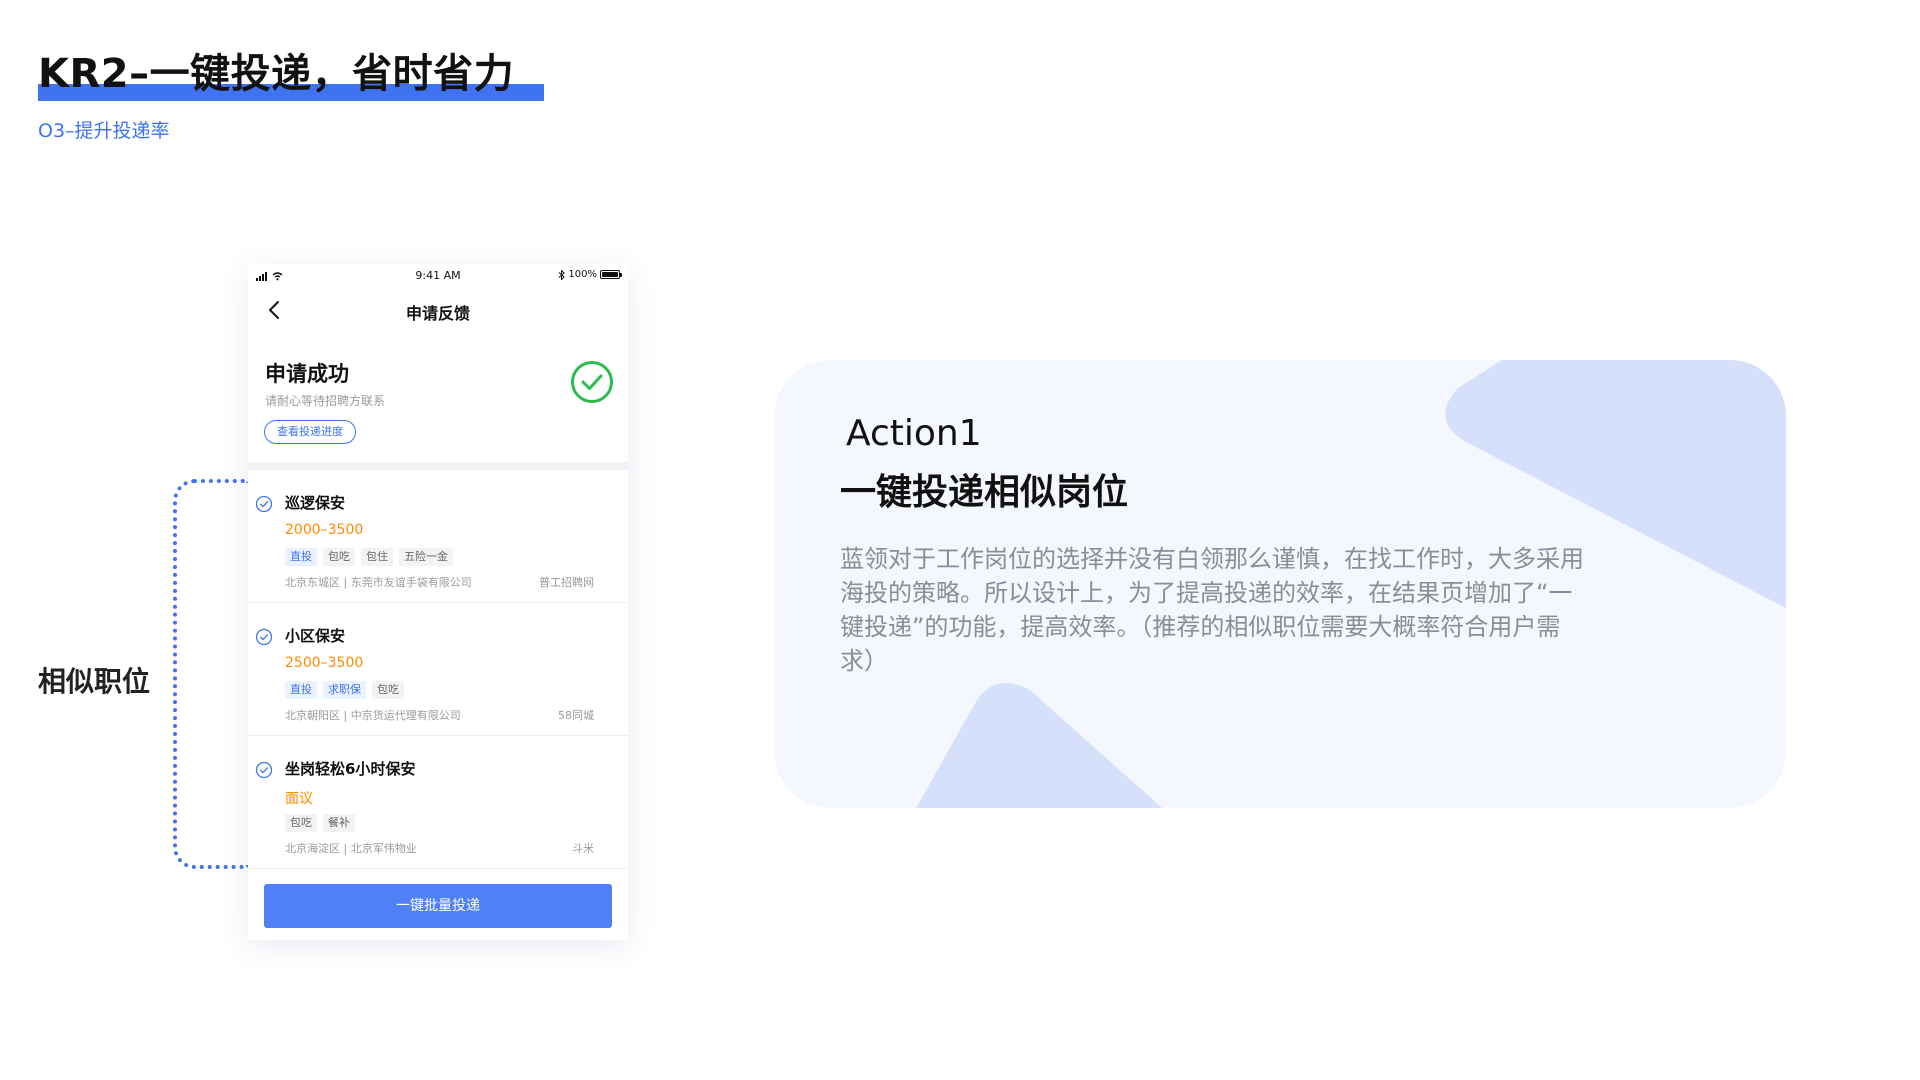 This screenshot has width=1920, height=1080. Describe the element at coordinates (210, 674) in the screenshot. I see `similar-jobs-bracket` at that location.